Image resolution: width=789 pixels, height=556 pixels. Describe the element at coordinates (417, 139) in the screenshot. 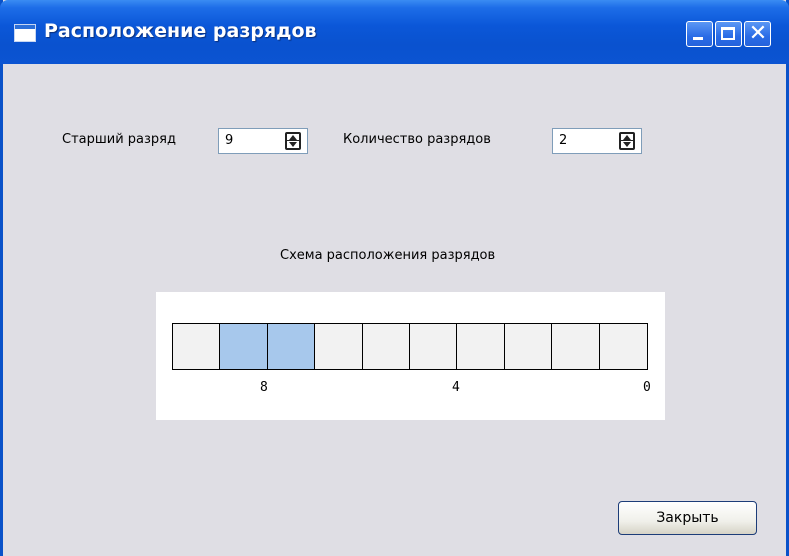

I see `count-label: Количество разрядов` at that location.